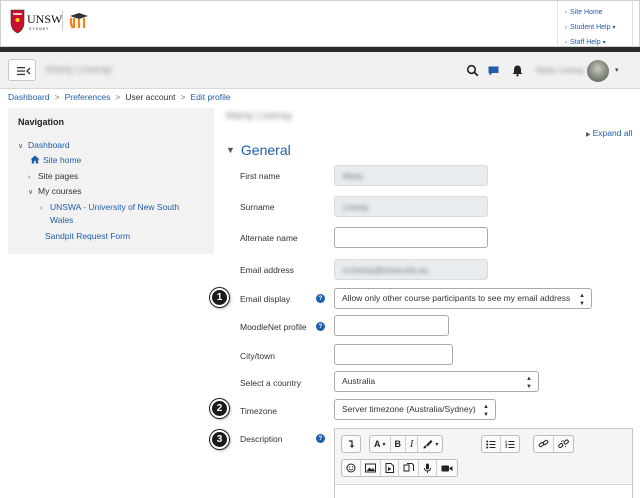 The width and height of the screenshot is (640, 498). What do you see at coordinates (258, 150) in the screenshot?
I see `section-header-general: ▼ General` at bounding box center [258, 150].